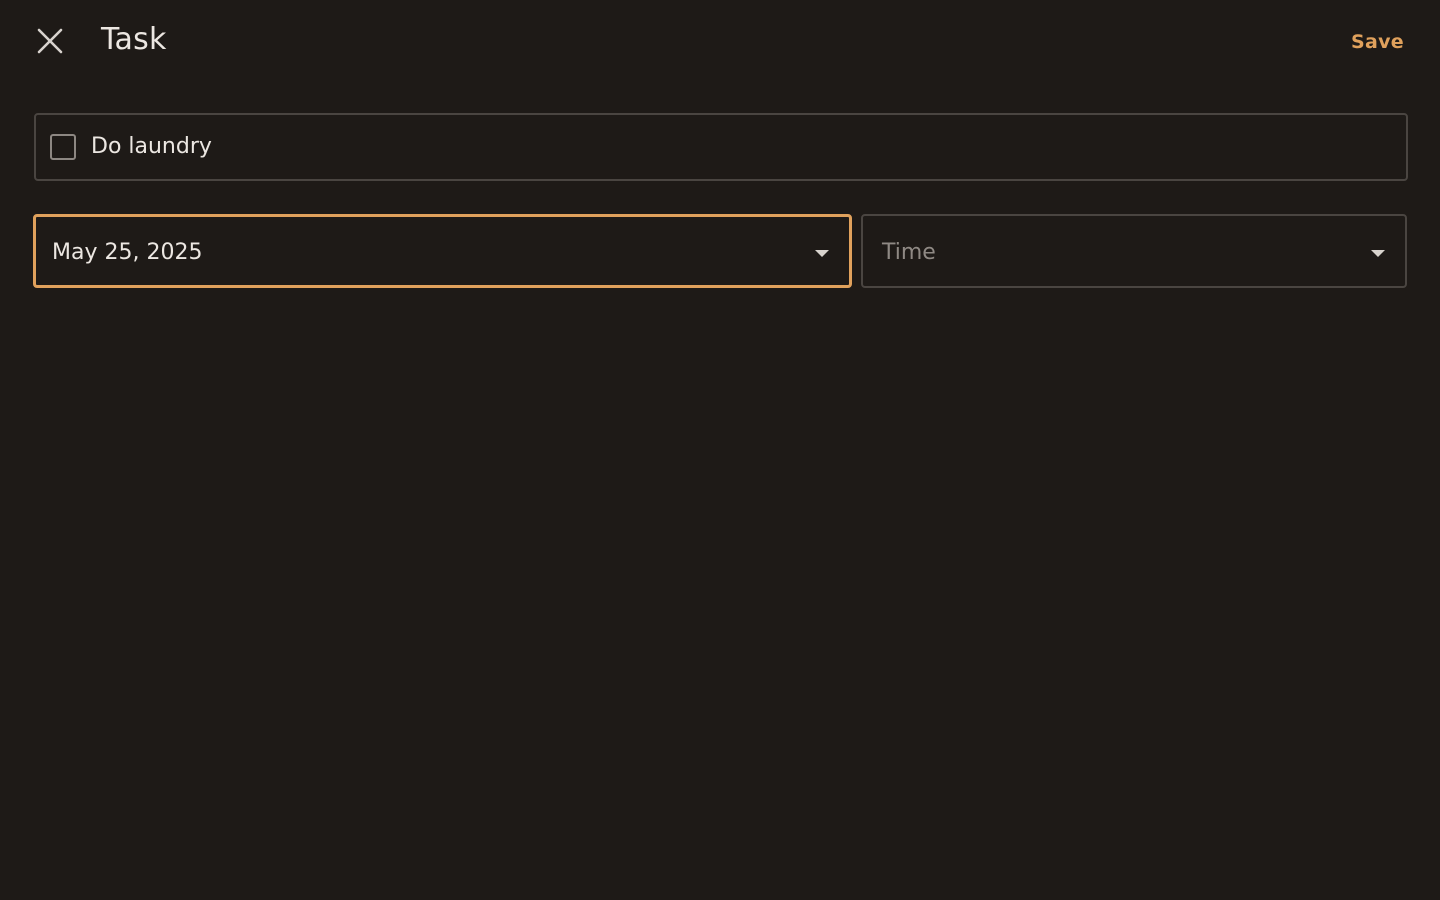  Describe the element at coordinates (909, 252) in the screenshot. I see `time-placeholder: Time` at that location.